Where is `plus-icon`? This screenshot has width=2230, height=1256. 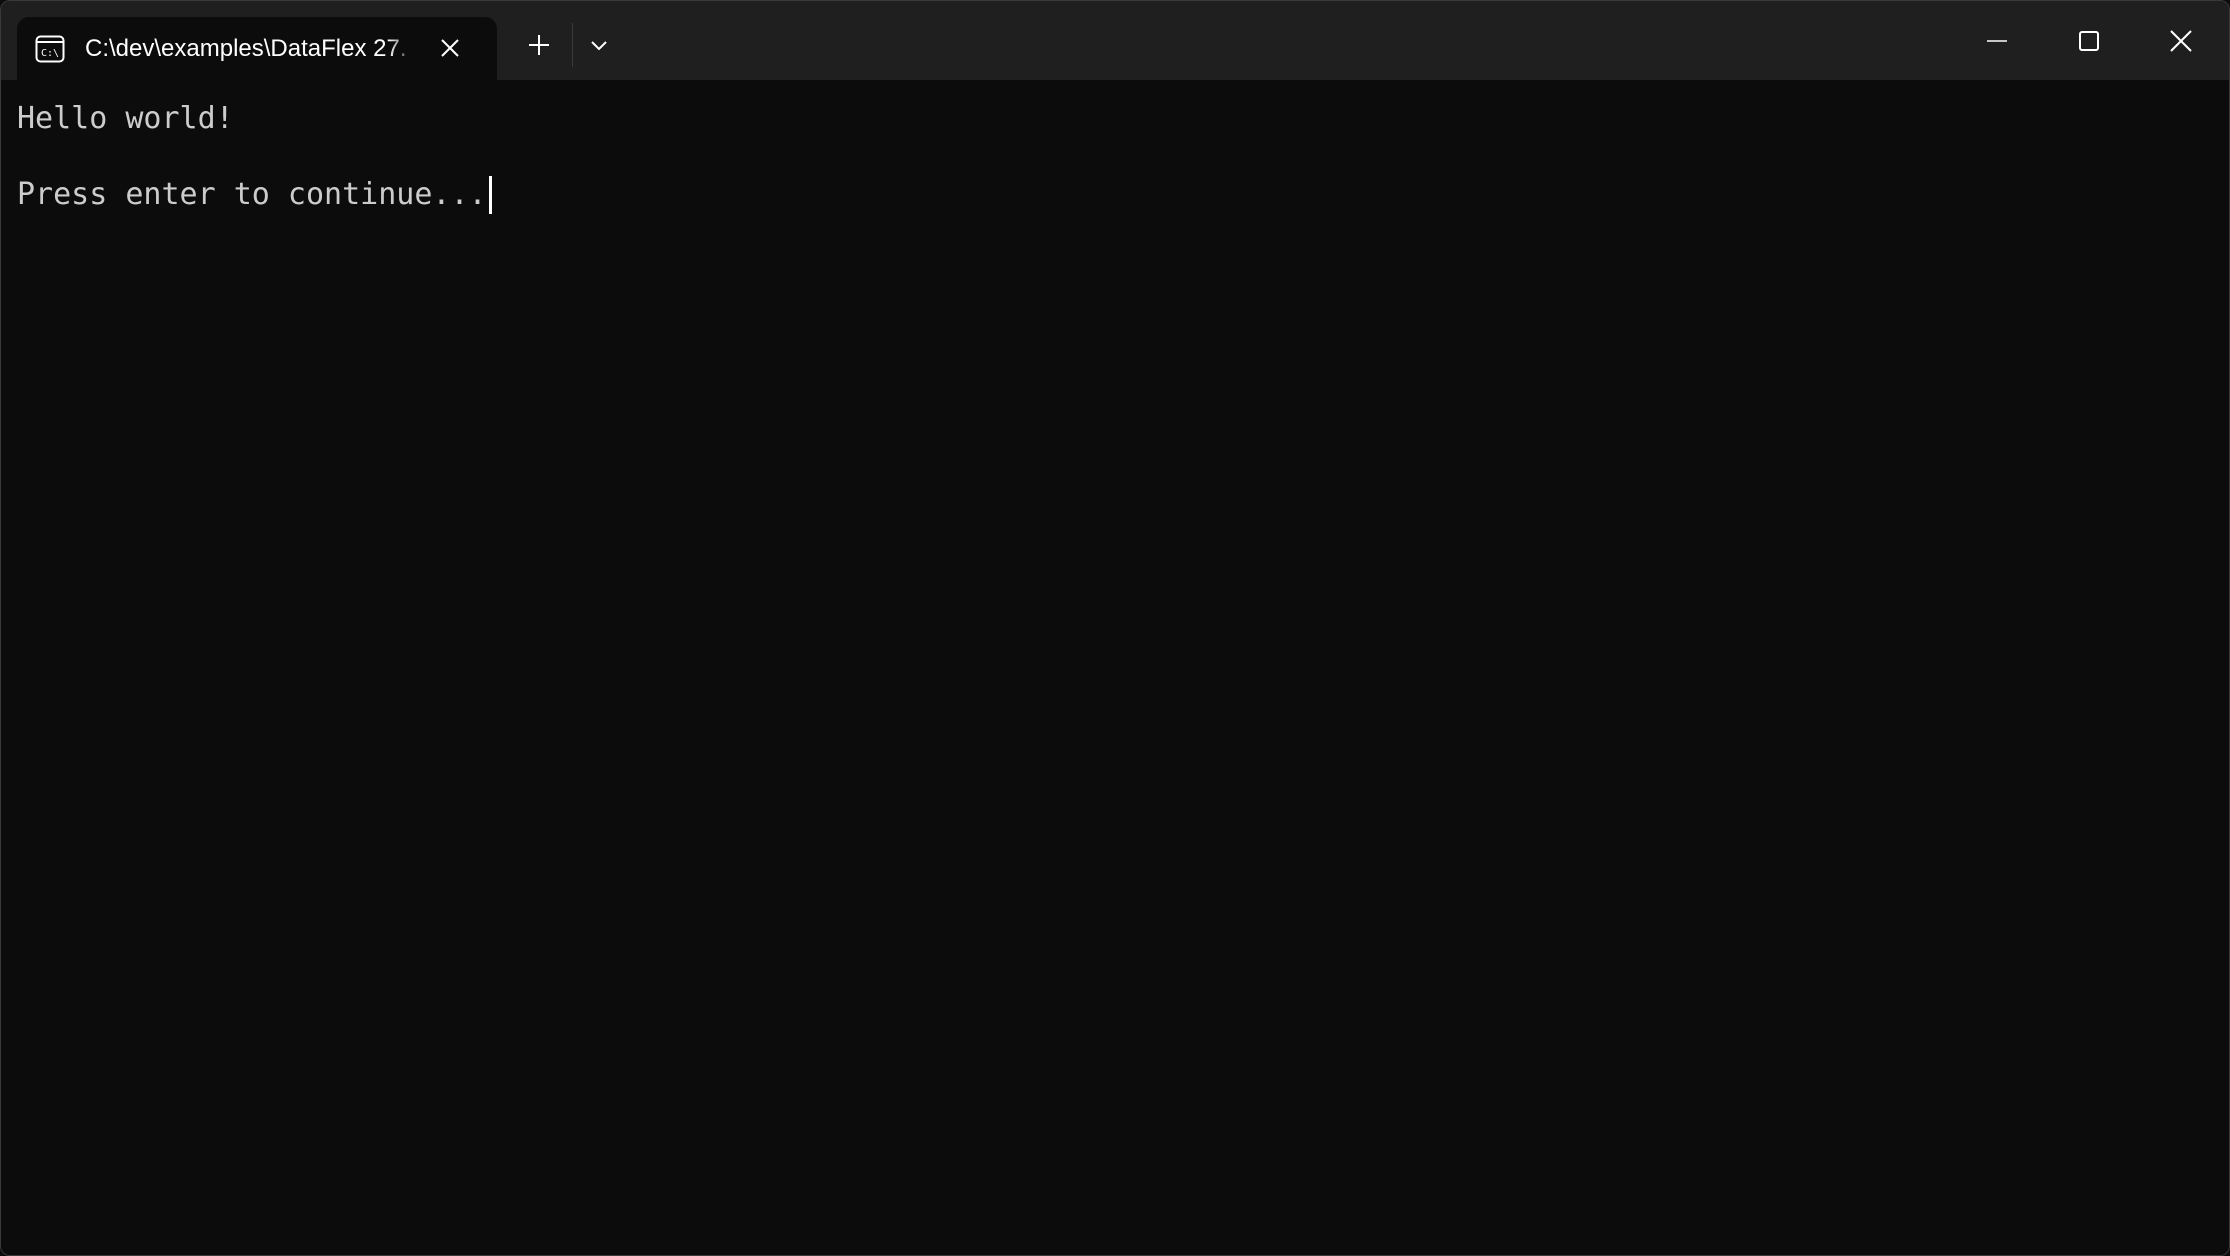
plus-icon is located at coordinates (539, 45).